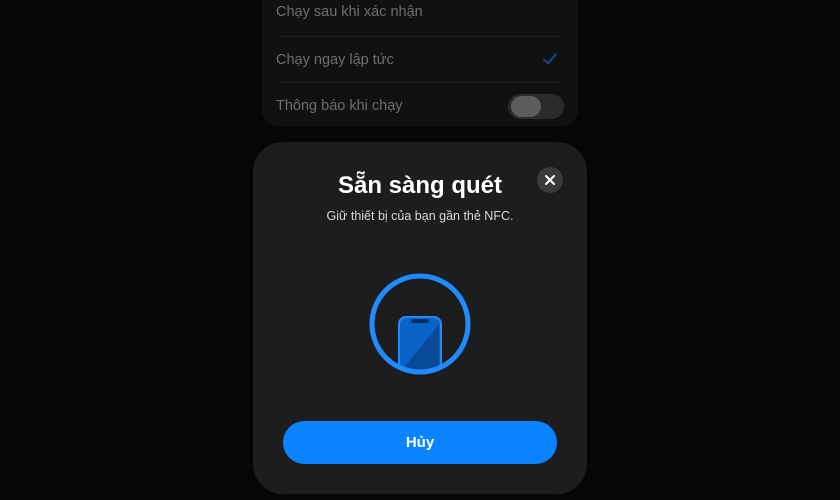 This screenshot has height=500, width=840. Describe the element at coordinates (420, 442) in the screenshot. I see `cancel-button: Hủy` at that location.